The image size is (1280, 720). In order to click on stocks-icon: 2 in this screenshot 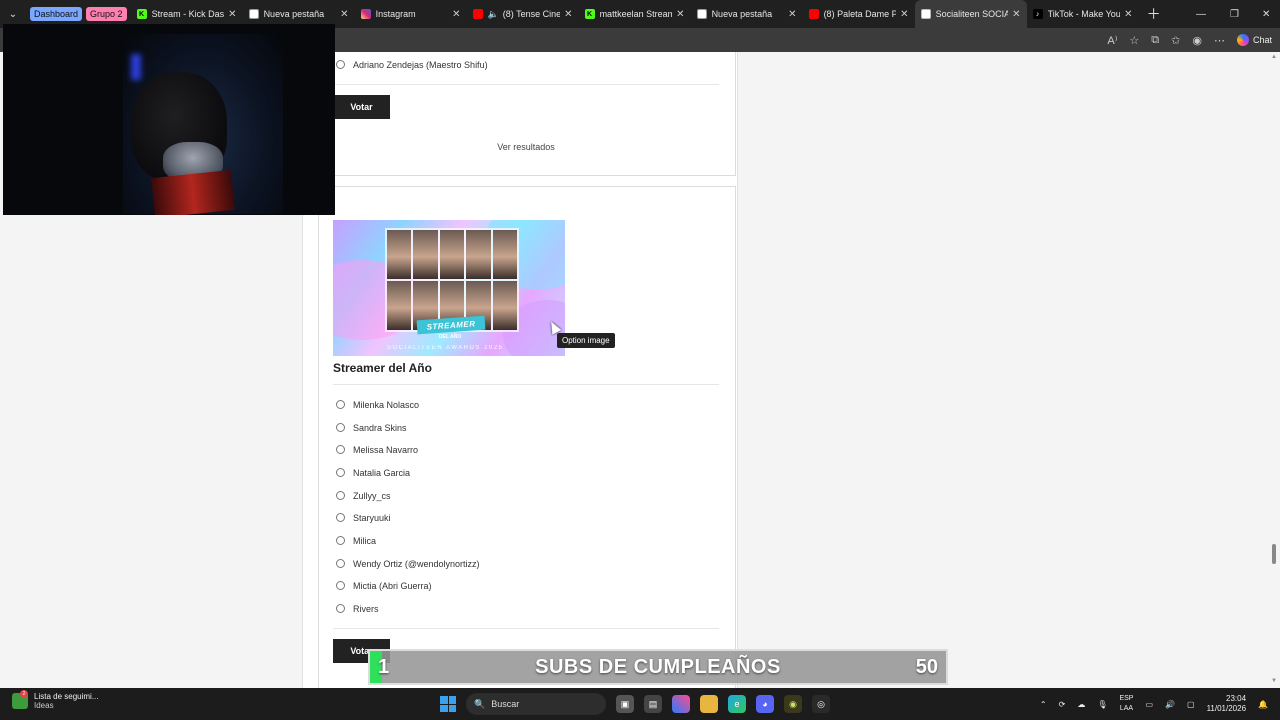, I will do `click(20, 699)`.